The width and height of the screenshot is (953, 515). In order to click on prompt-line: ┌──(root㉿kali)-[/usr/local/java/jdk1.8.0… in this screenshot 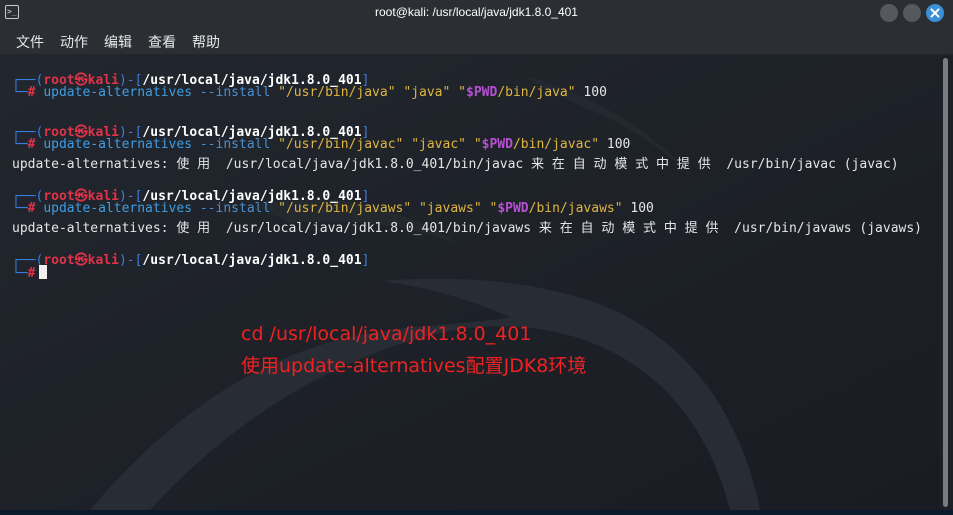, I will do `click(191, 260)`.